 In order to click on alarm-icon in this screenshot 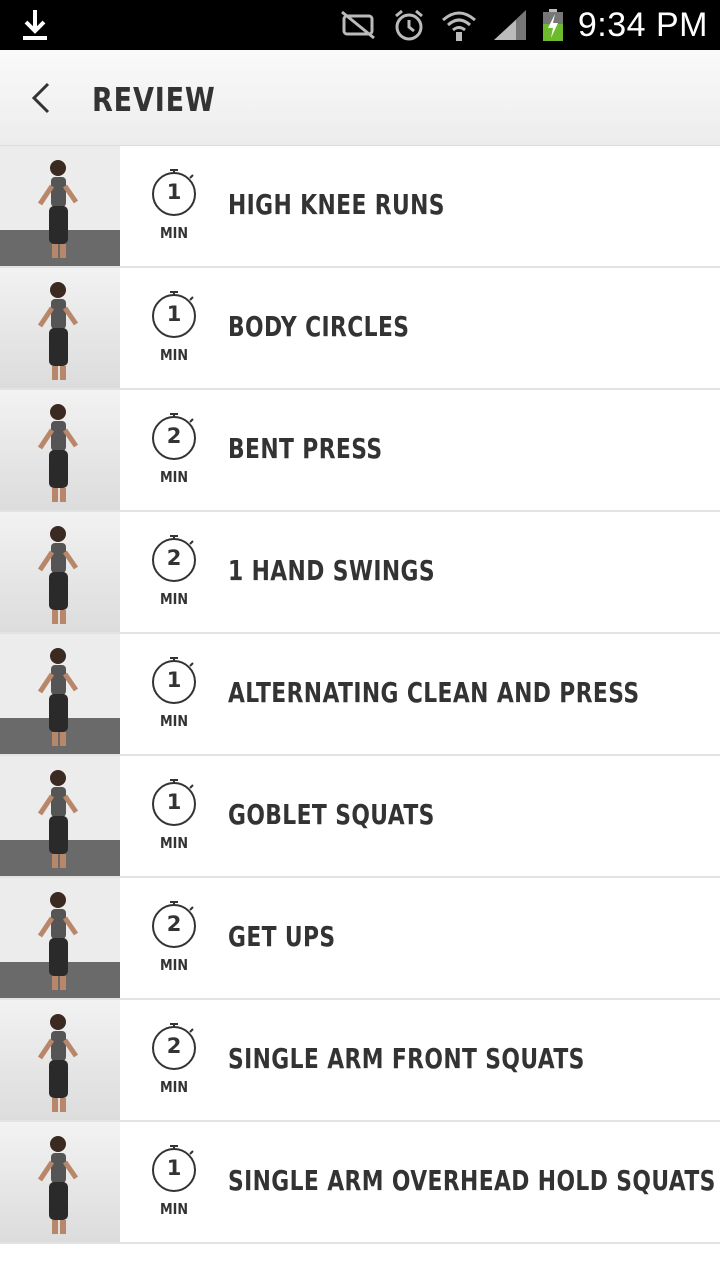, I will do `click(408, 25)`.